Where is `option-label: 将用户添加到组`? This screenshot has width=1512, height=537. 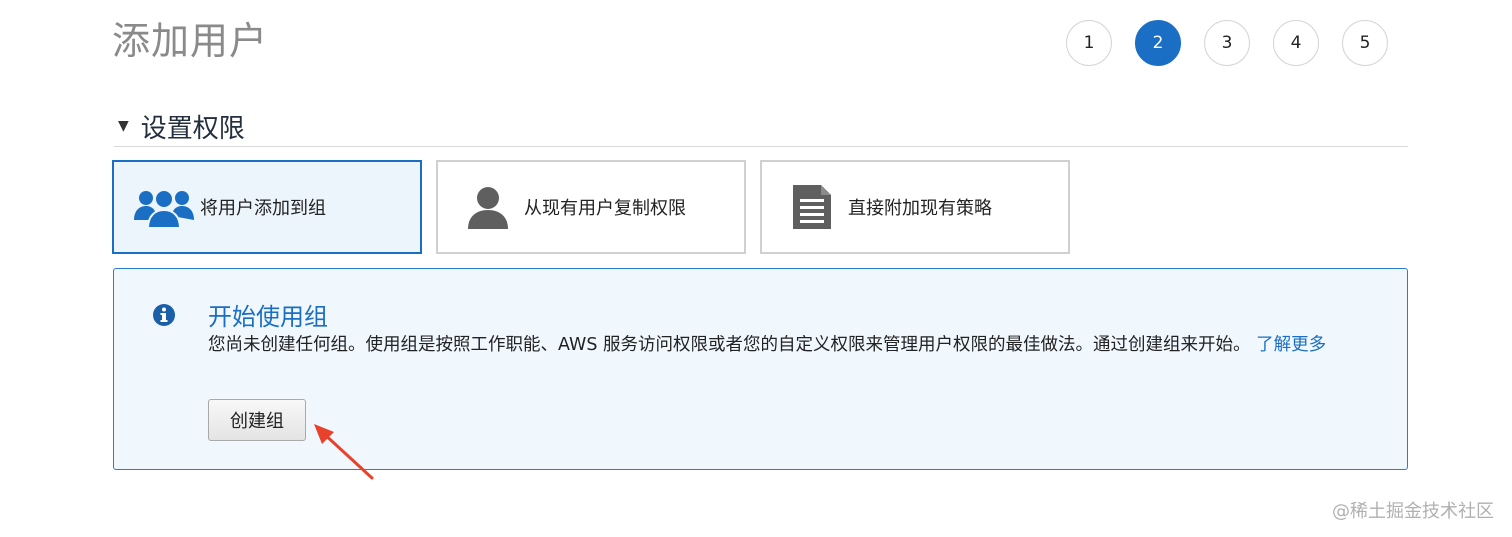 option-label: 将用户添加到组 is located at coordinates (263, 208).